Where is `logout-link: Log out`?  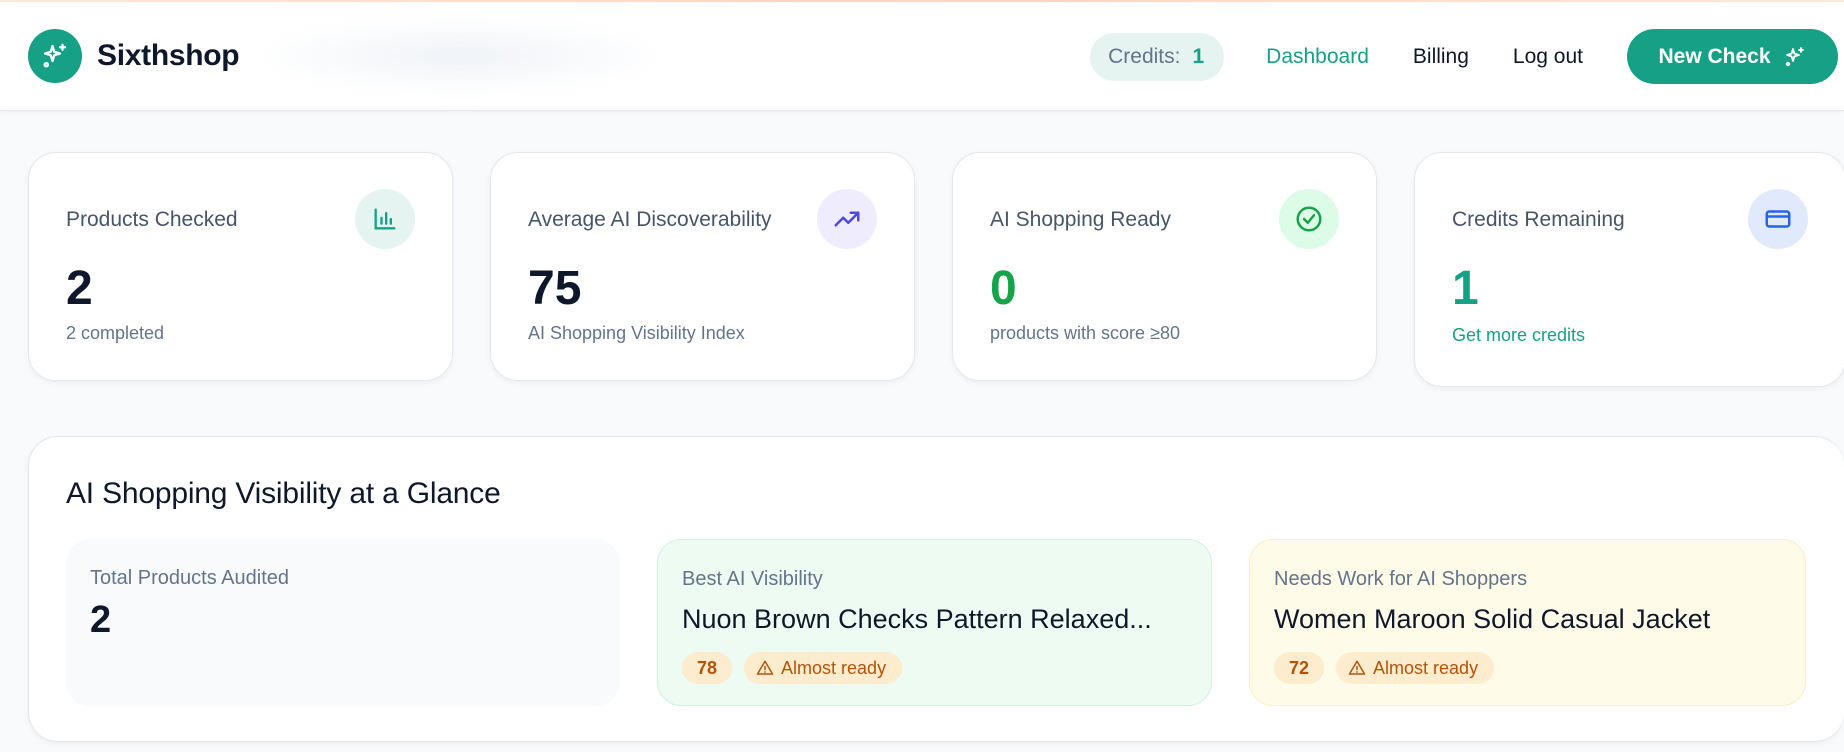
logout-link: Log out is located at coordinates (1548, 57).